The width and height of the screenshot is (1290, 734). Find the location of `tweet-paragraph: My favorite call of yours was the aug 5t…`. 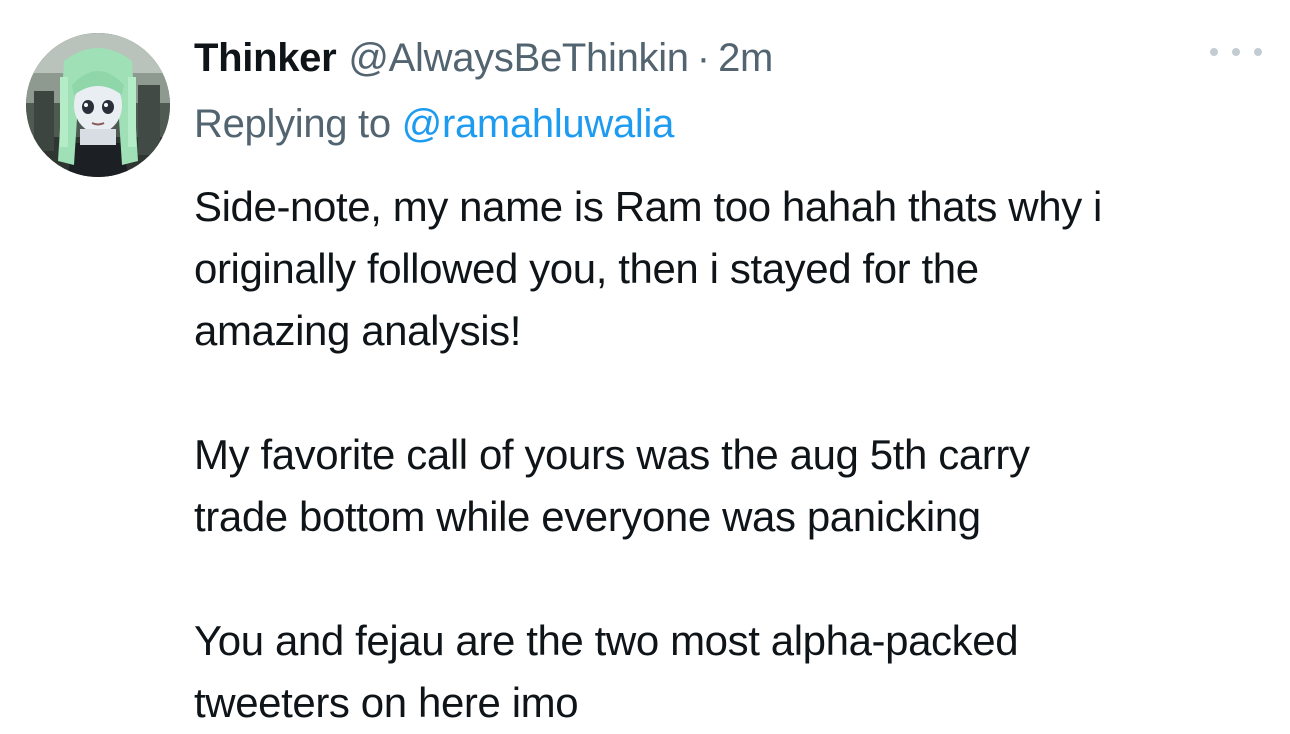

tweet-paragraph: My favorite call of yours was the aug 5t… is located at coordinates (612, 485).